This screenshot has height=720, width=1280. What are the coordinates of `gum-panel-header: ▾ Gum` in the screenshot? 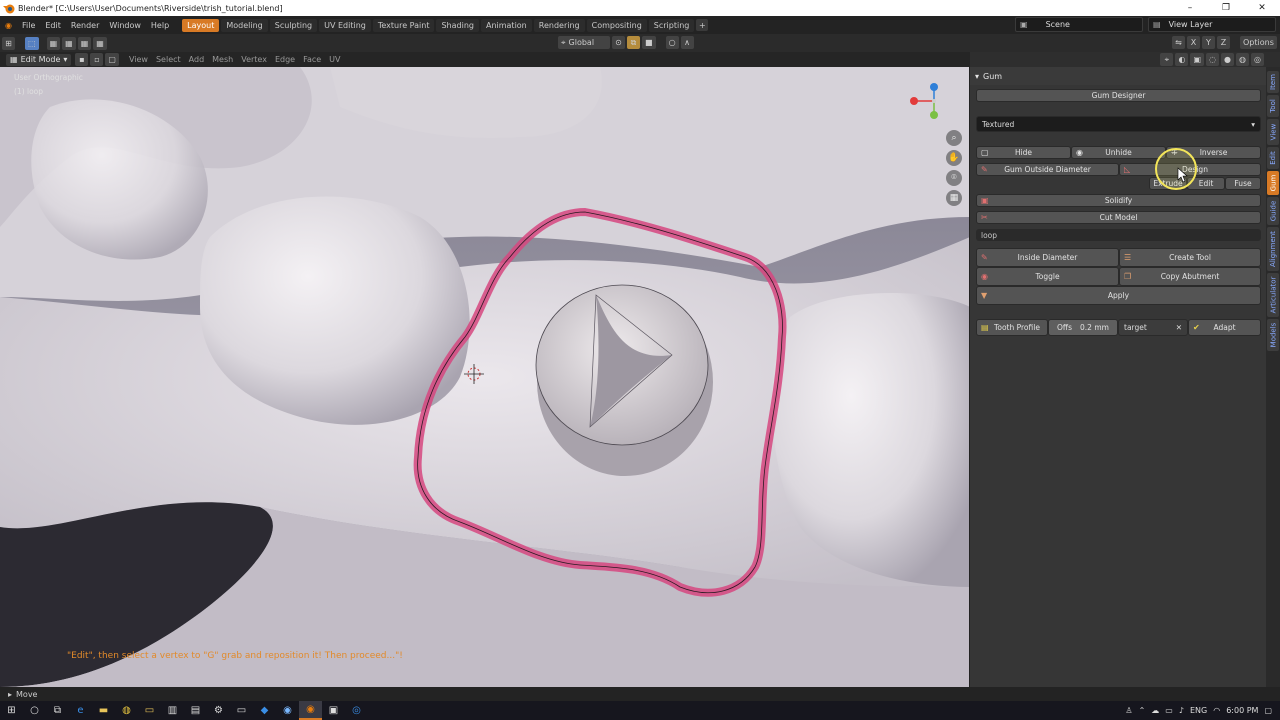 It's located at (1118, 76).